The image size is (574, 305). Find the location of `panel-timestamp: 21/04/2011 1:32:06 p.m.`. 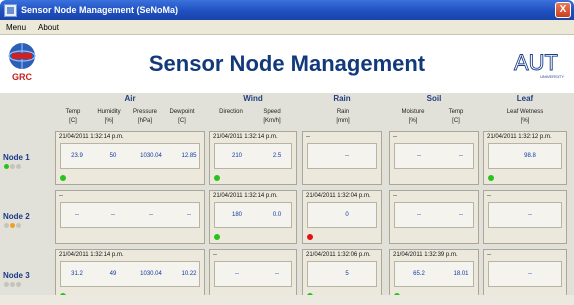

panel-timestamp: 21/04/2011 1:32:06 p.m. is located at coordinates (338, 255).